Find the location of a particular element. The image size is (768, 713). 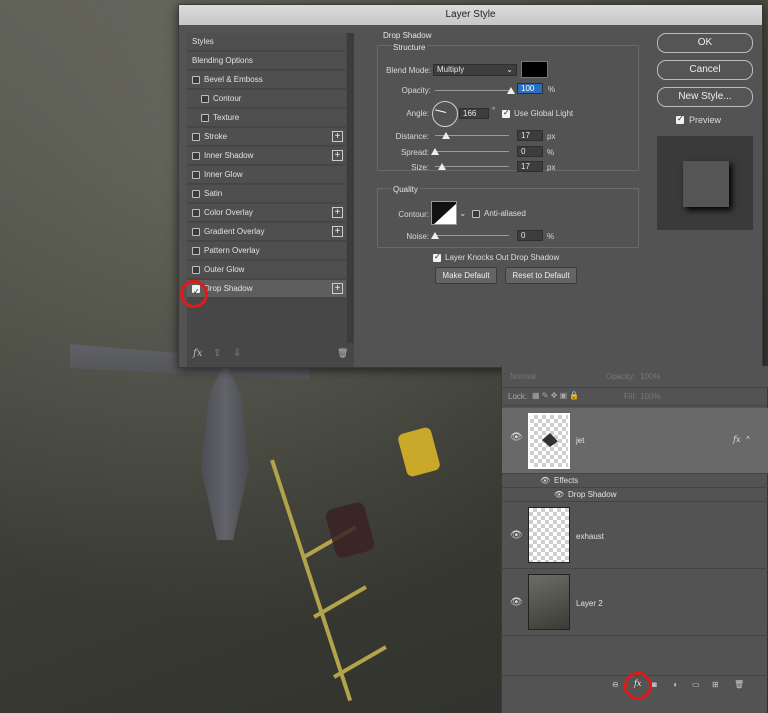

chevron-up-icon: ^ is located at coordinates (748, 439).